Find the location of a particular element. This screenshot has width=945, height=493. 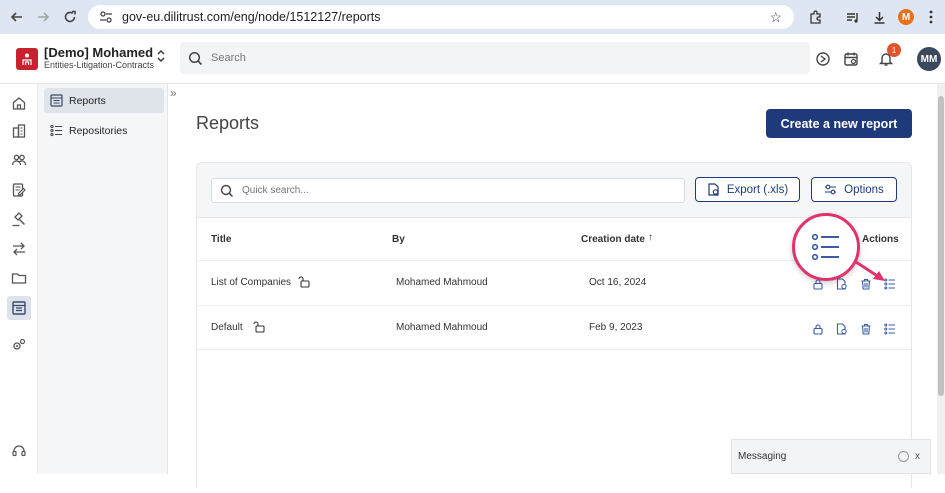

messaging-controls: x is located at coordinates (909, 456).